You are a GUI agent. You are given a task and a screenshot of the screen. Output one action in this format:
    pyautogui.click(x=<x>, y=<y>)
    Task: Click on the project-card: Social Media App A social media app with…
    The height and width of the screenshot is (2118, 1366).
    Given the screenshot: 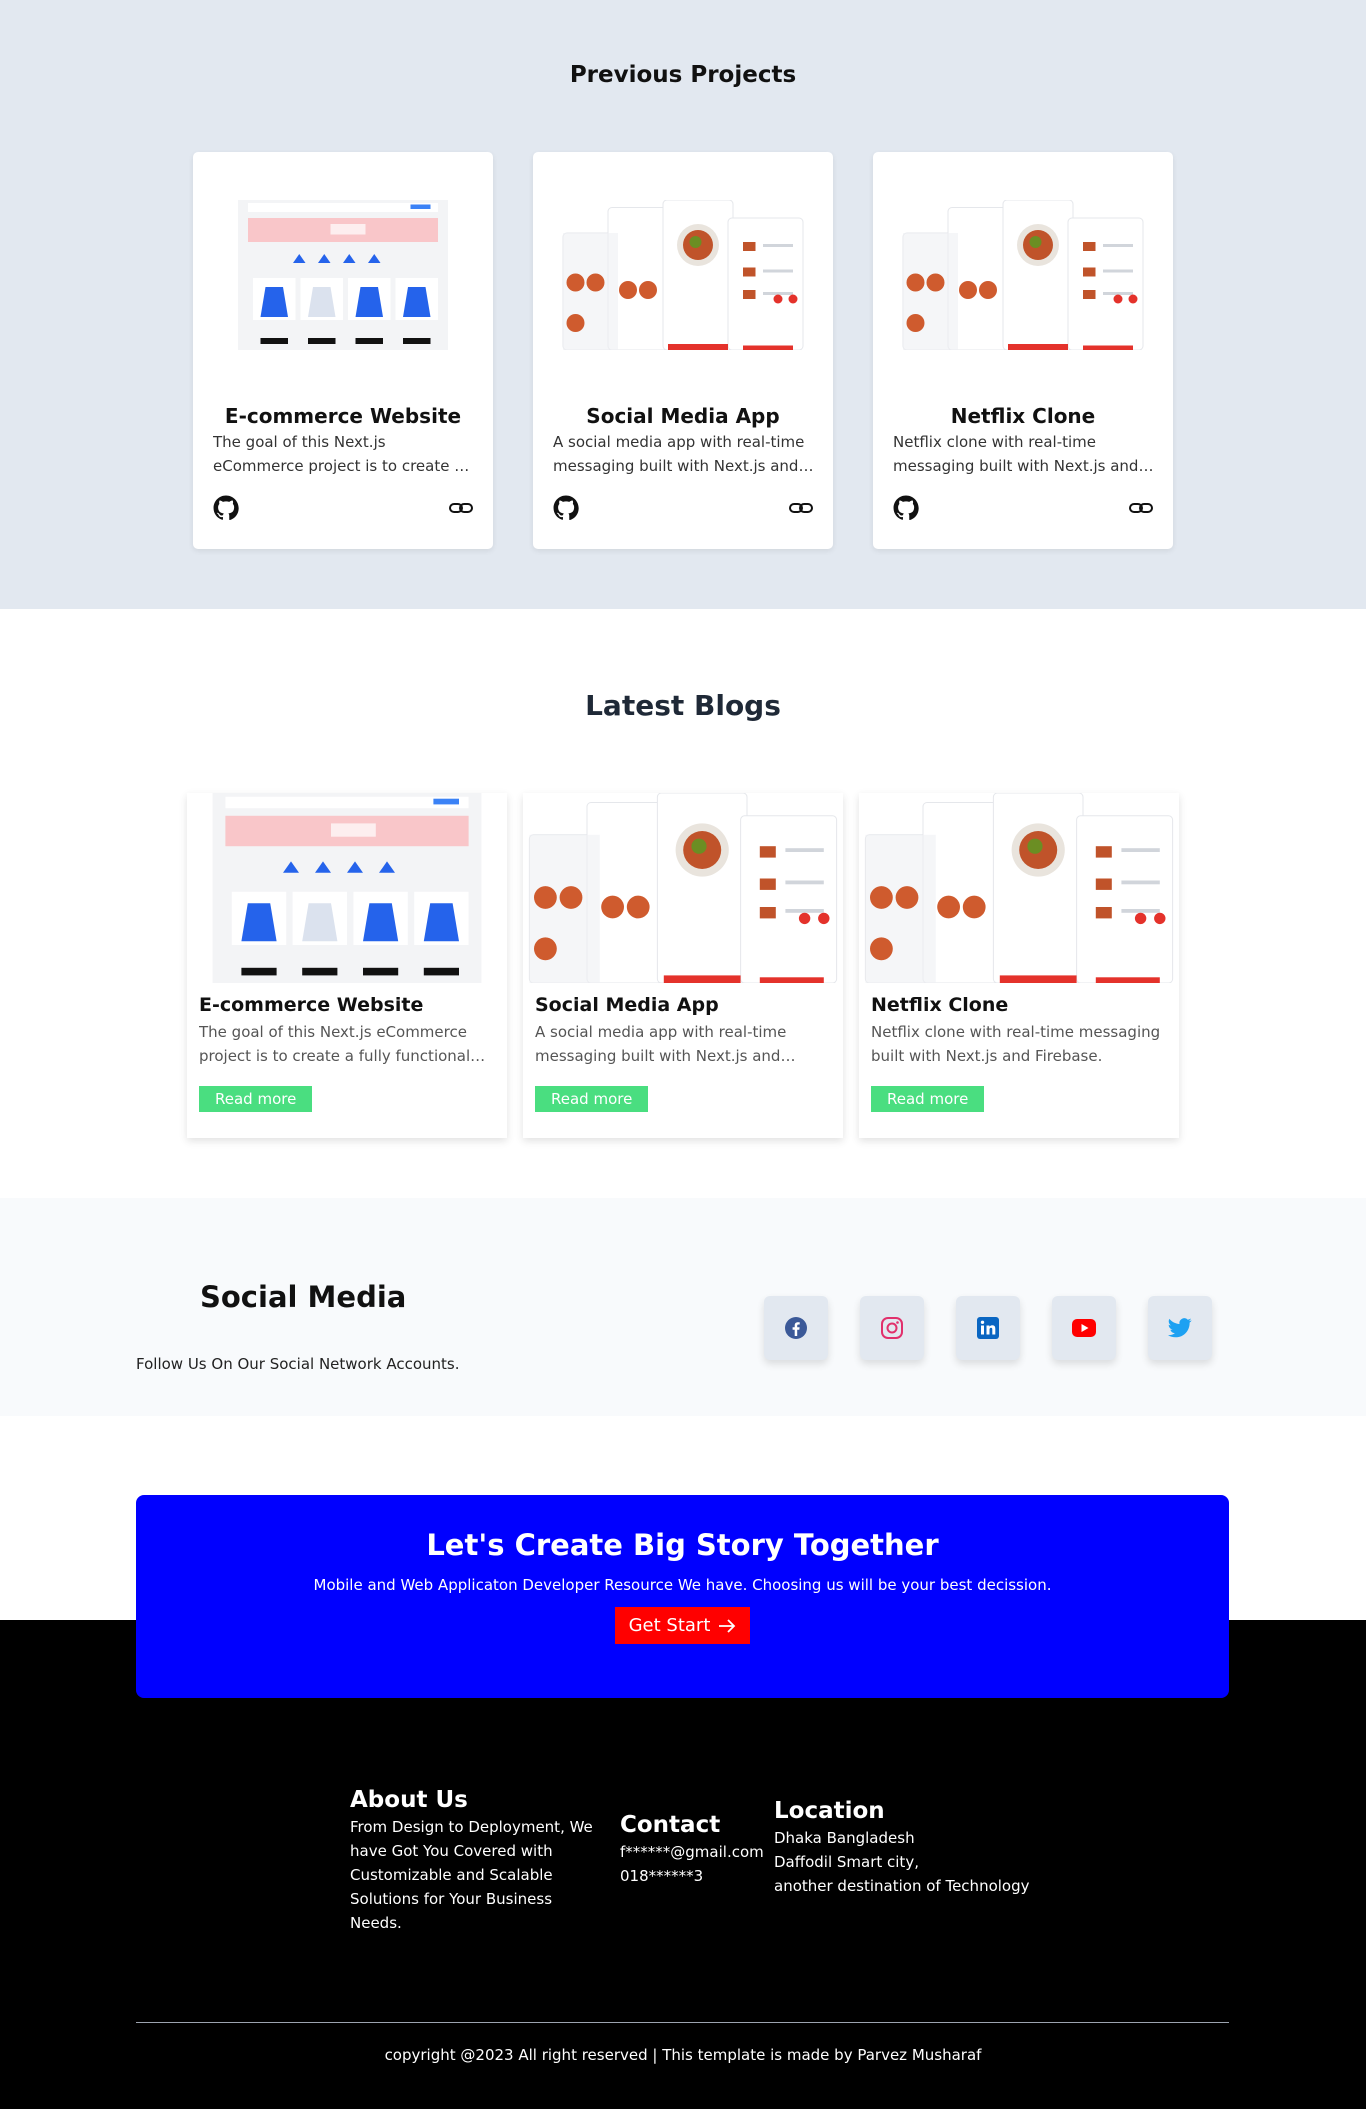 What is the action you would take?
    pyautogui.click(x=683, y=350)
    